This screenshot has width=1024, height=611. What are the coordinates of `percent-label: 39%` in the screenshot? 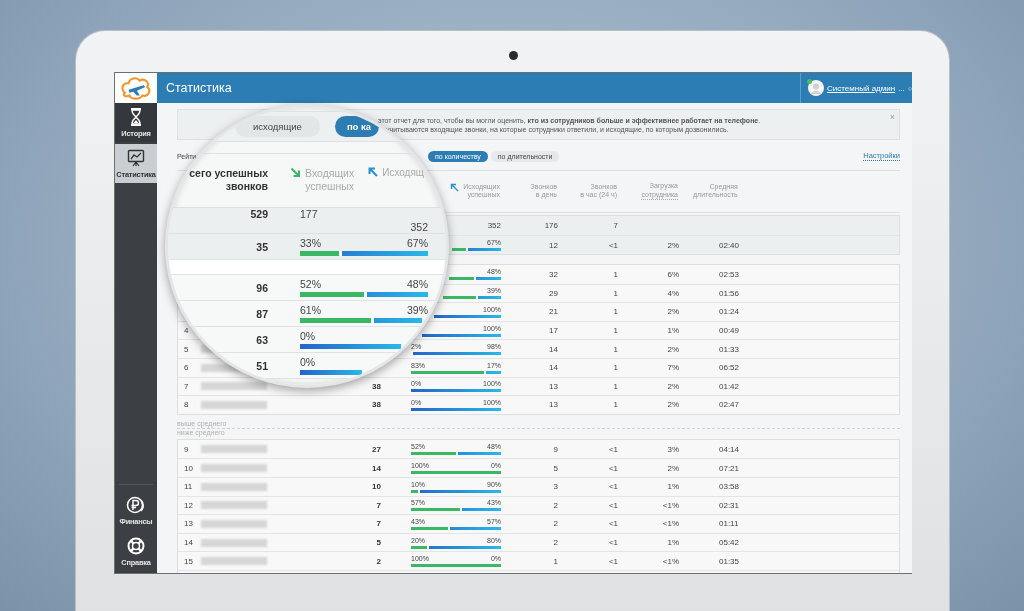 It's located at (417, 310).